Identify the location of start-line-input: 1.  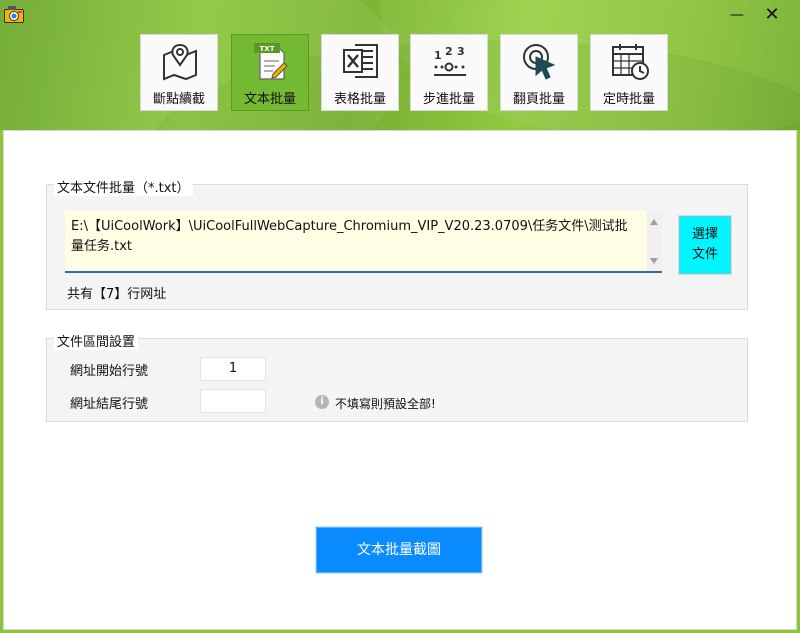
(233, 369).